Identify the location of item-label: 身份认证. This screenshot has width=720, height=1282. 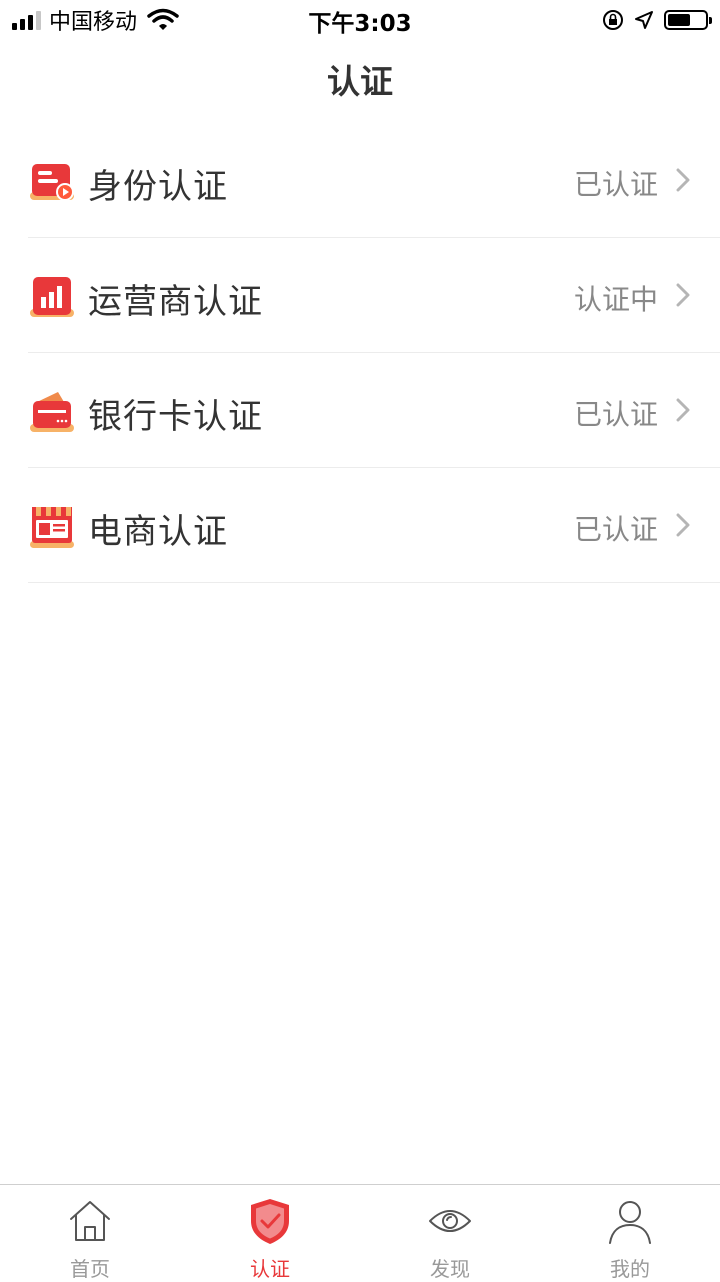
(158, 187).